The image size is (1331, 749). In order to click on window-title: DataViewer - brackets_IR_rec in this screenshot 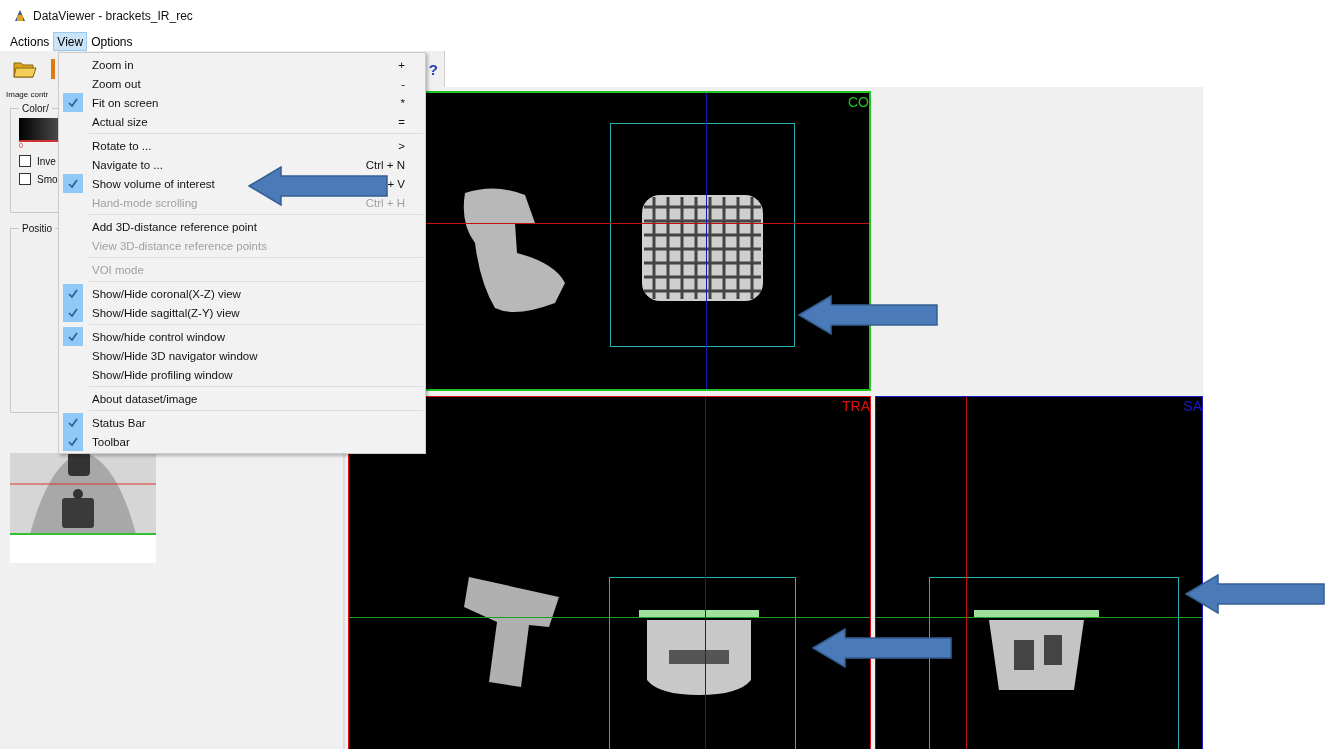, I will do `click(113, 16)`.